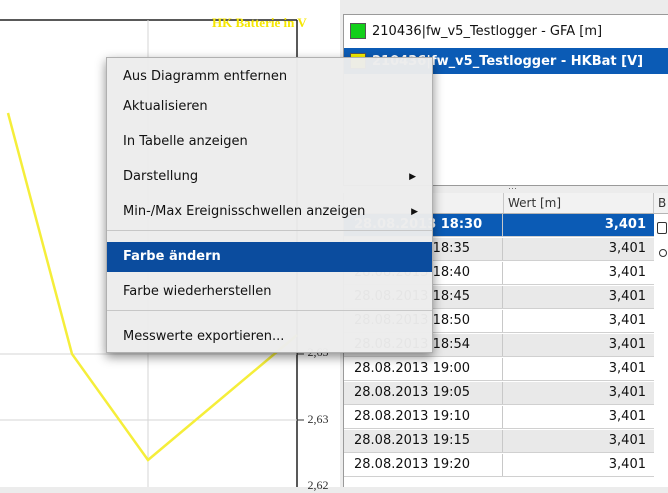 The image size is (668, 493). What do you see at coordinates (269, 107) in the screenshot?
I see `menu-item-refresh: Aktualisieren` at bounding box center [269, 107].